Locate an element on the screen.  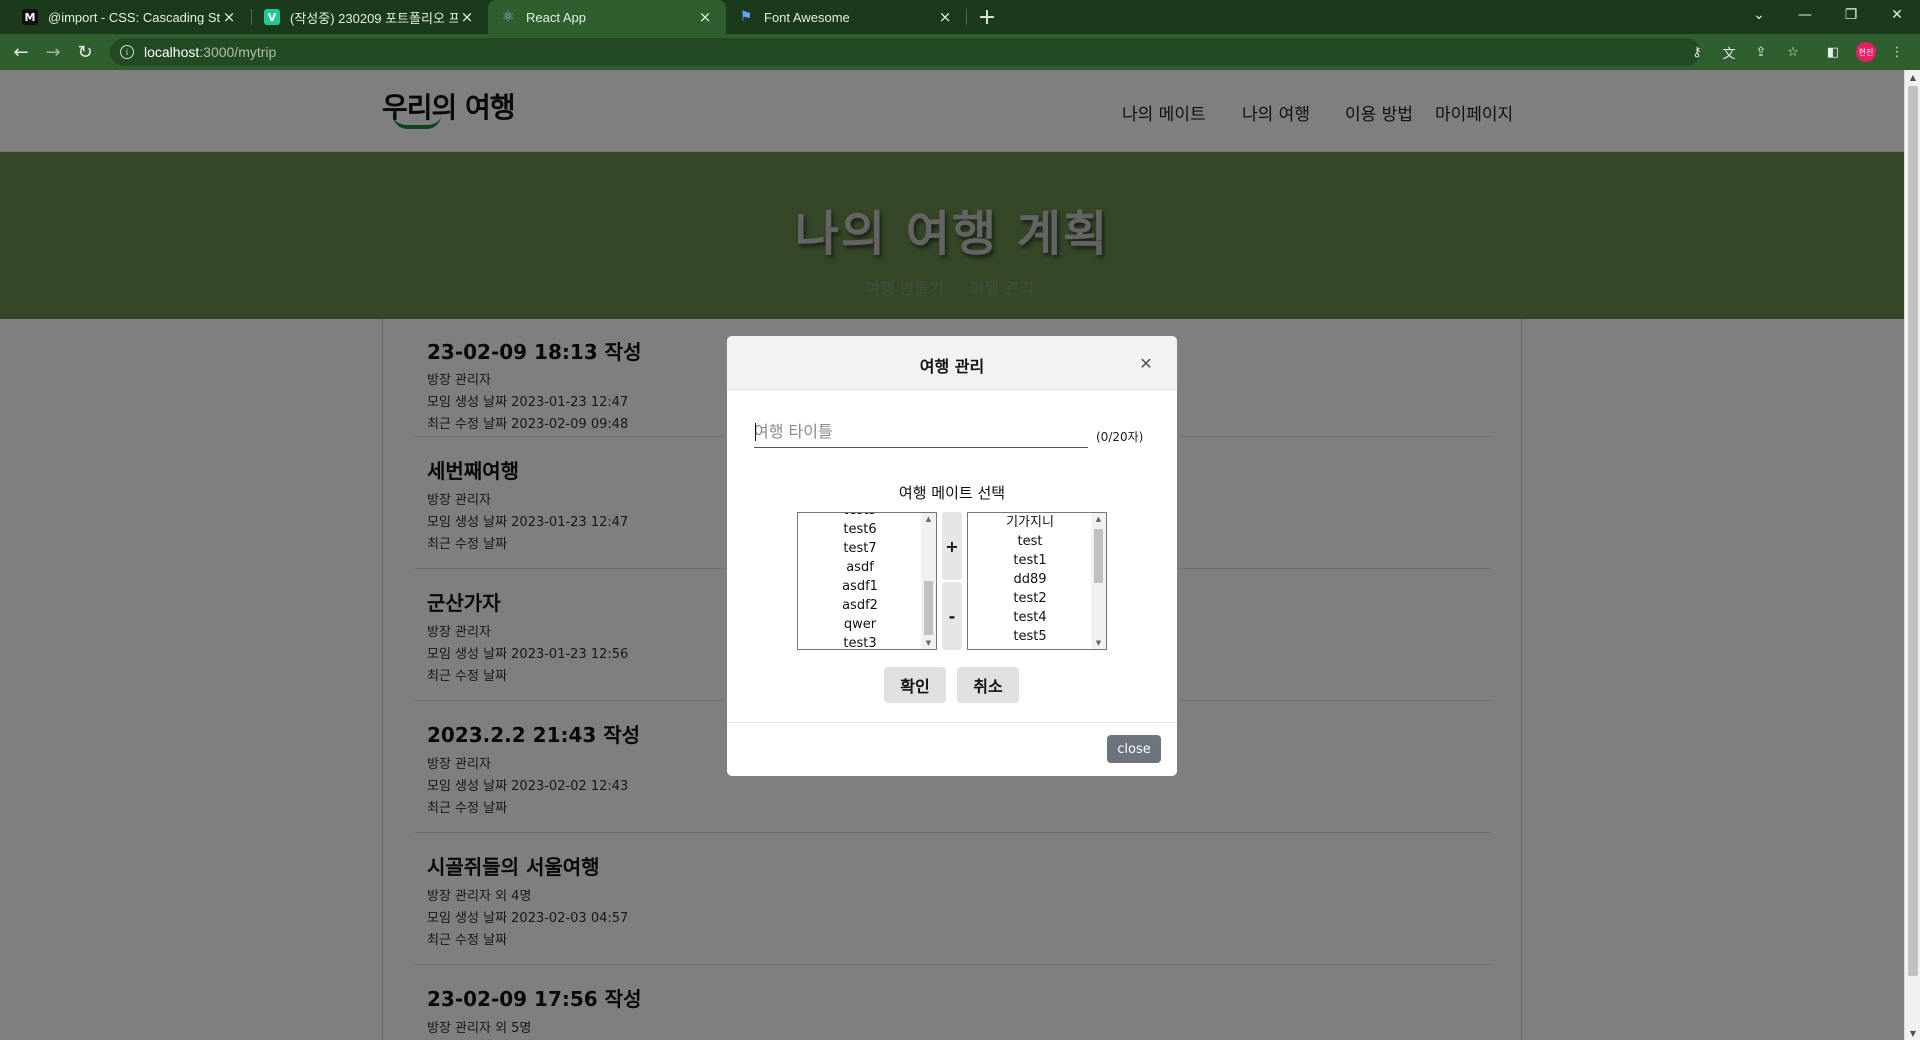
list-item: test7 is located at coordinates (860, 548).